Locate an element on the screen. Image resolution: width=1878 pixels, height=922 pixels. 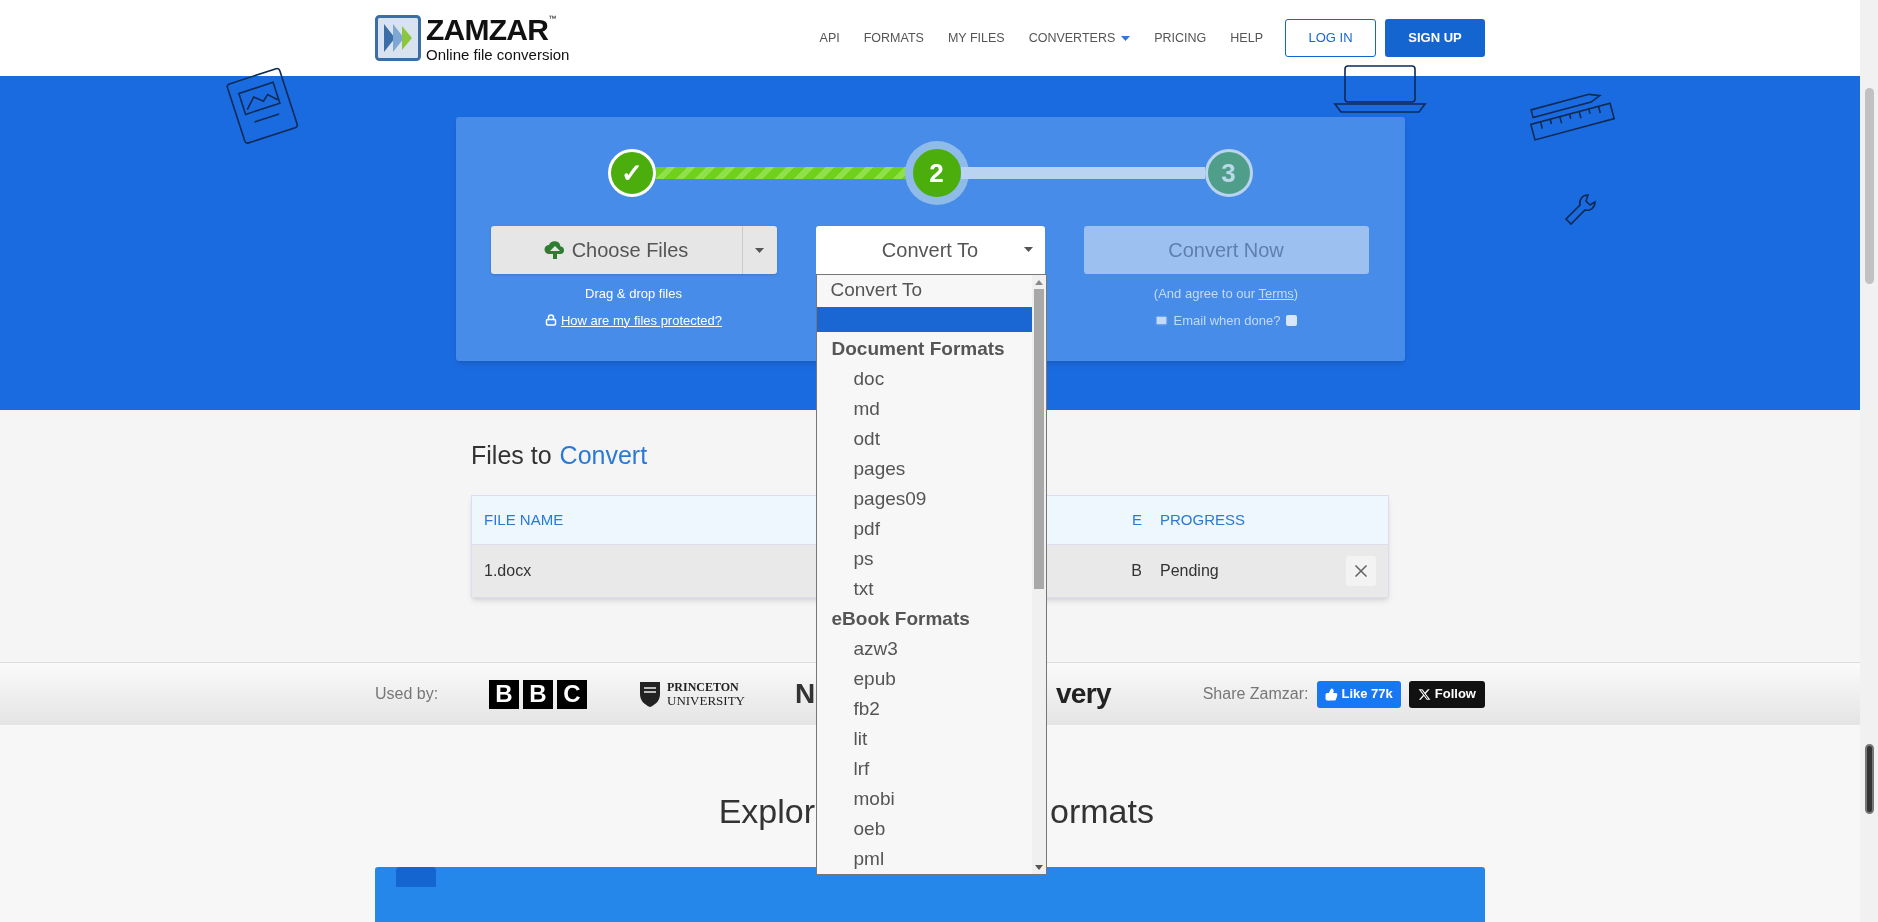
login-button: LOG IN is located at coordinates (1330, 38).